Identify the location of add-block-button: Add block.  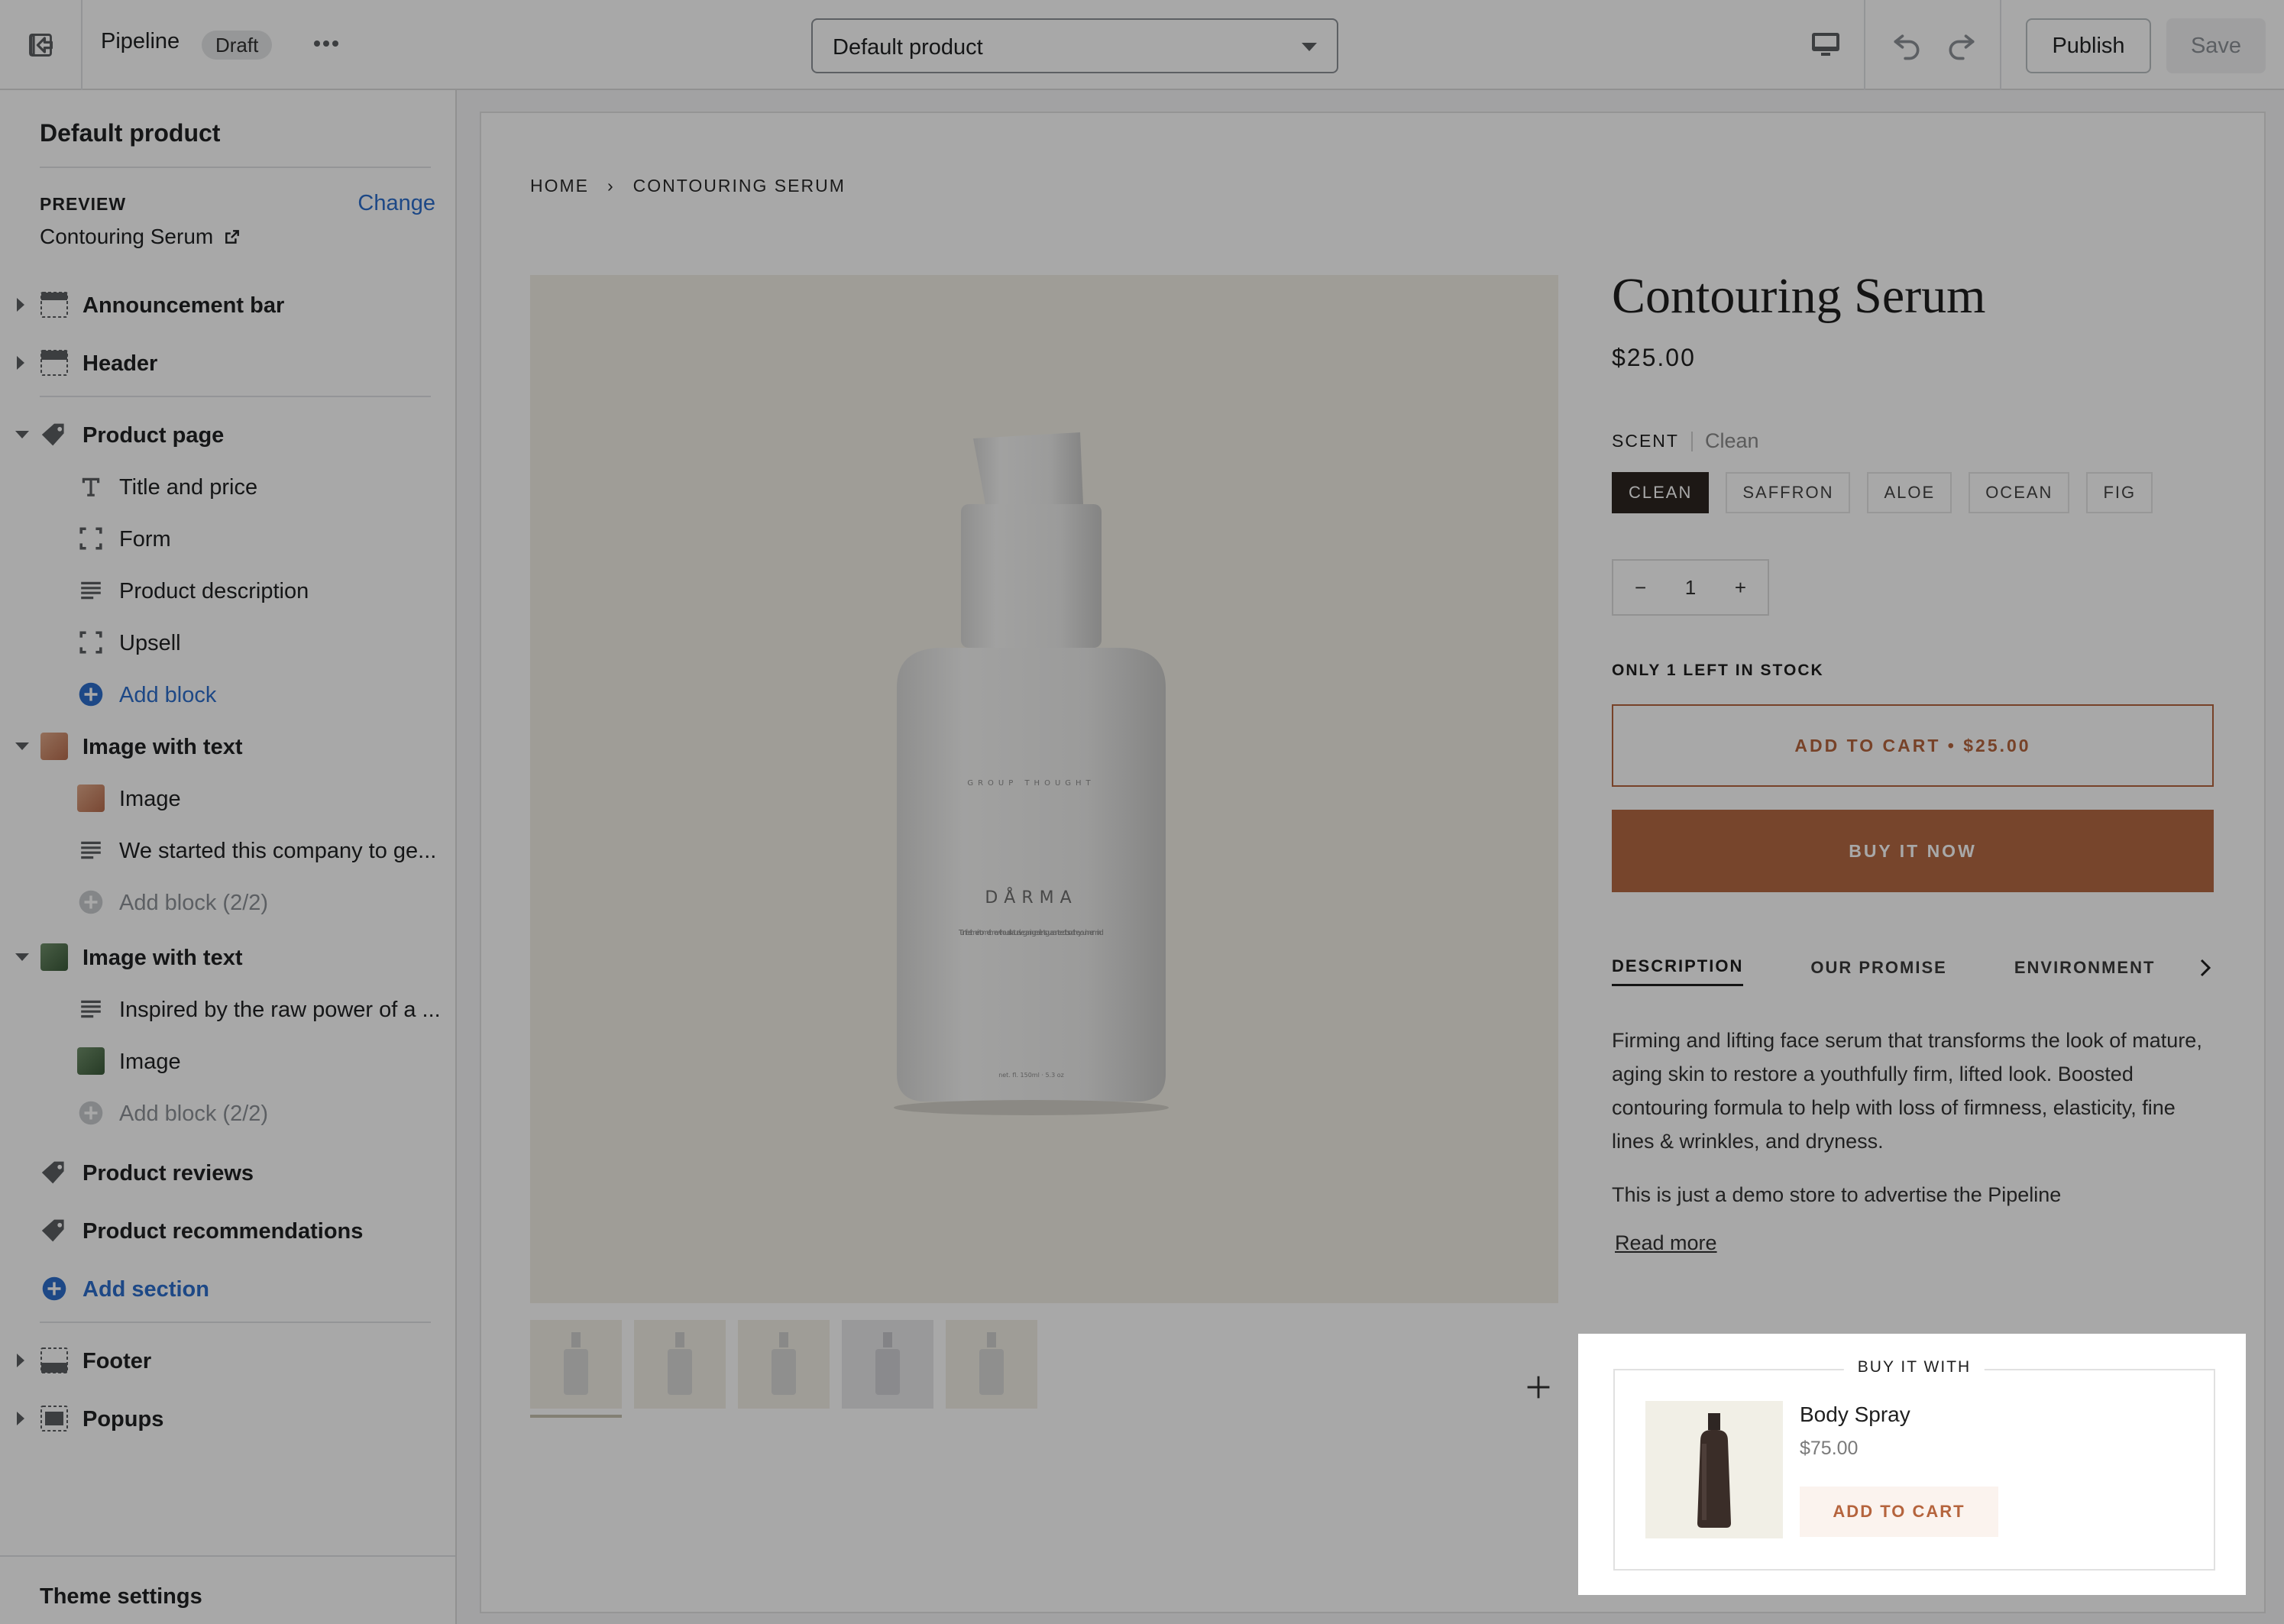
(227, 694).